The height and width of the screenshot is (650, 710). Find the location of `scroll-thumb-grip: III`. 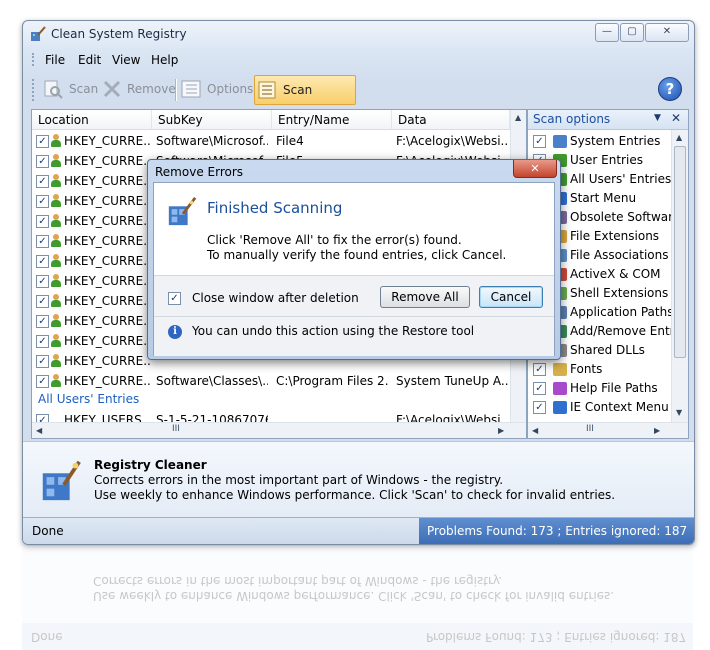

scroll-thumb-grip: III is located at coordinates (176, 429).